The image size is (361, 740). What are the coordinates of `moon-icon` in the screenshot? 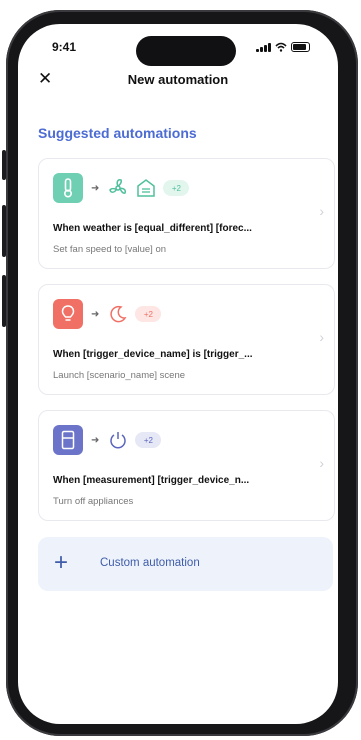 It's located at (118, 314).